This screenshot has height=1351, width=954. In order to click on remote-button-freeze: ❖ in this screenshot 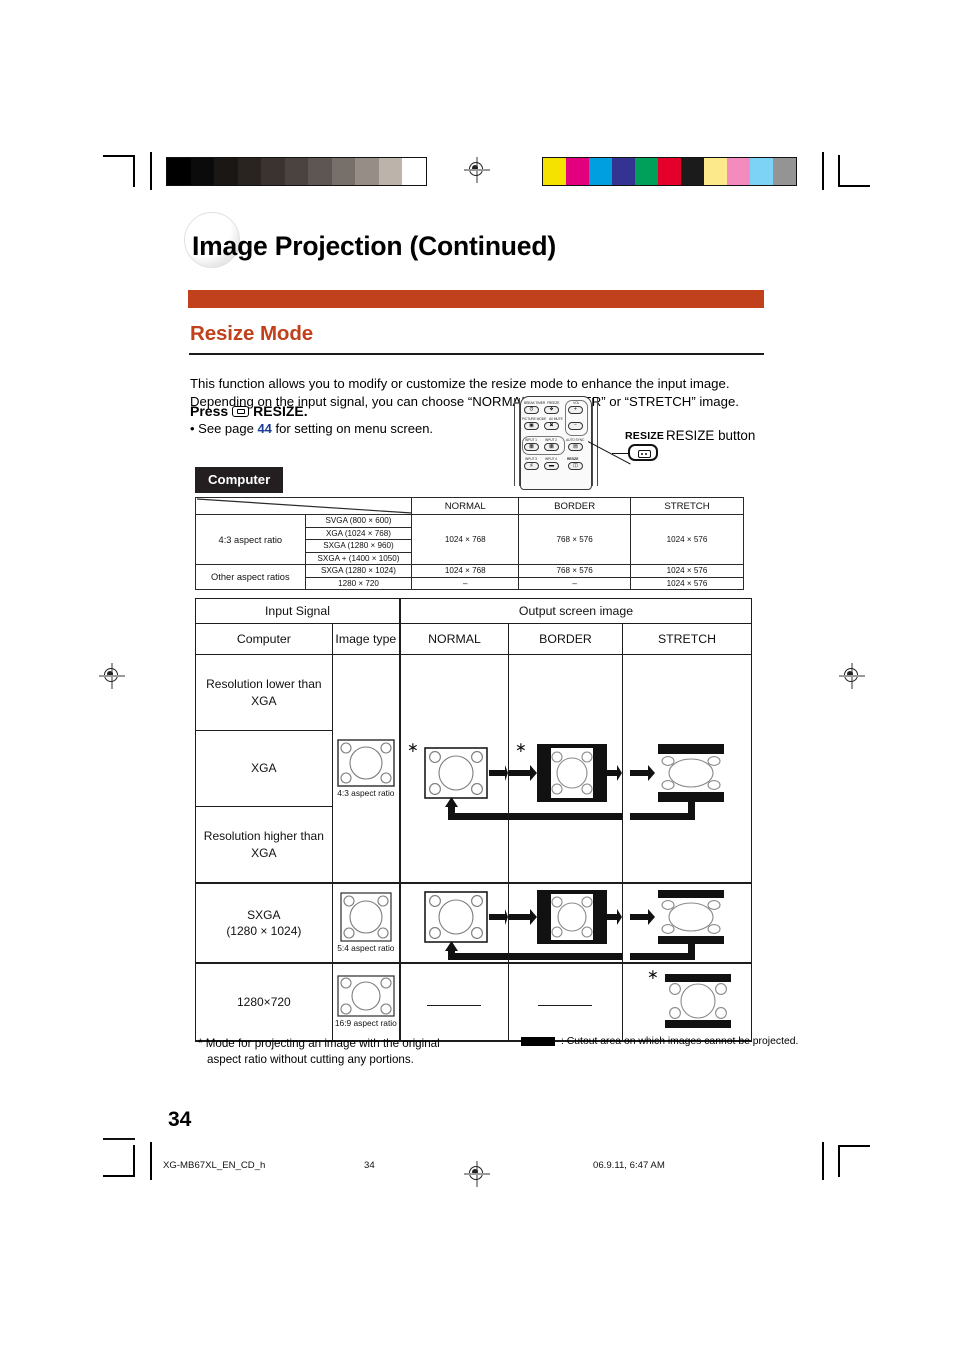, I will do `click(551, 410)`.